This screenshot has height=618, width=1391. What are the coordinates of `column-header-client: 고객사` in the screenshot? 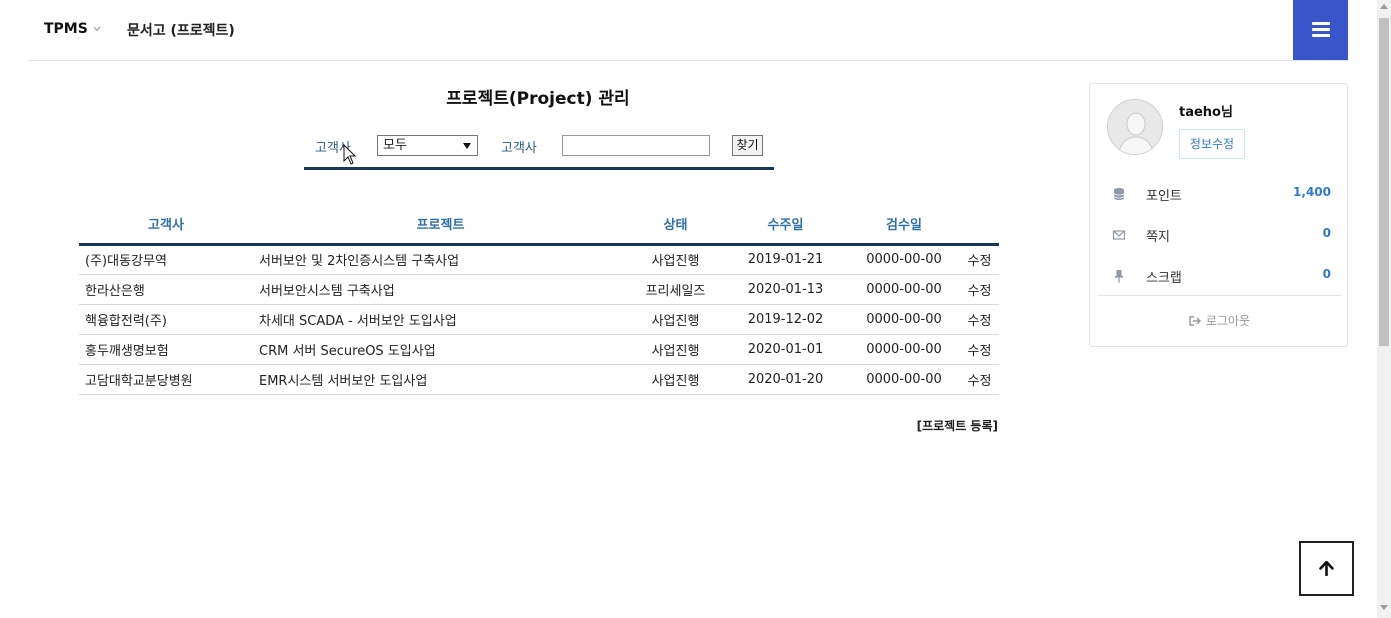 It's located at (166, 225).